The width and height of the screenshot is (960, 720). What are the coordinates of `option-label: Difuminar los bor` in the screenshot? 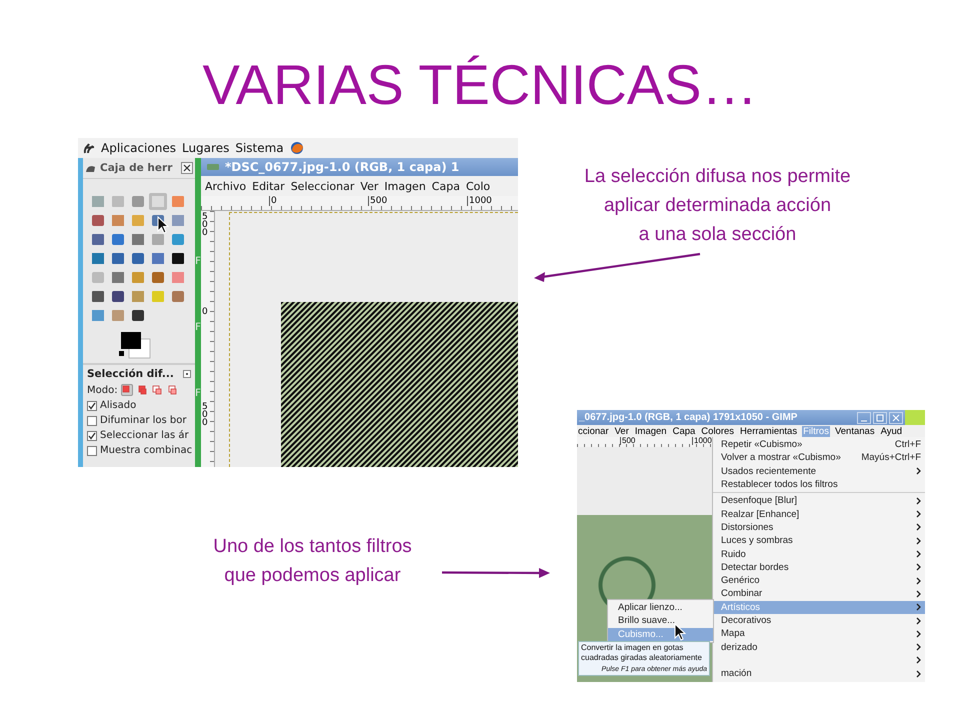 It's located at (143, 420).